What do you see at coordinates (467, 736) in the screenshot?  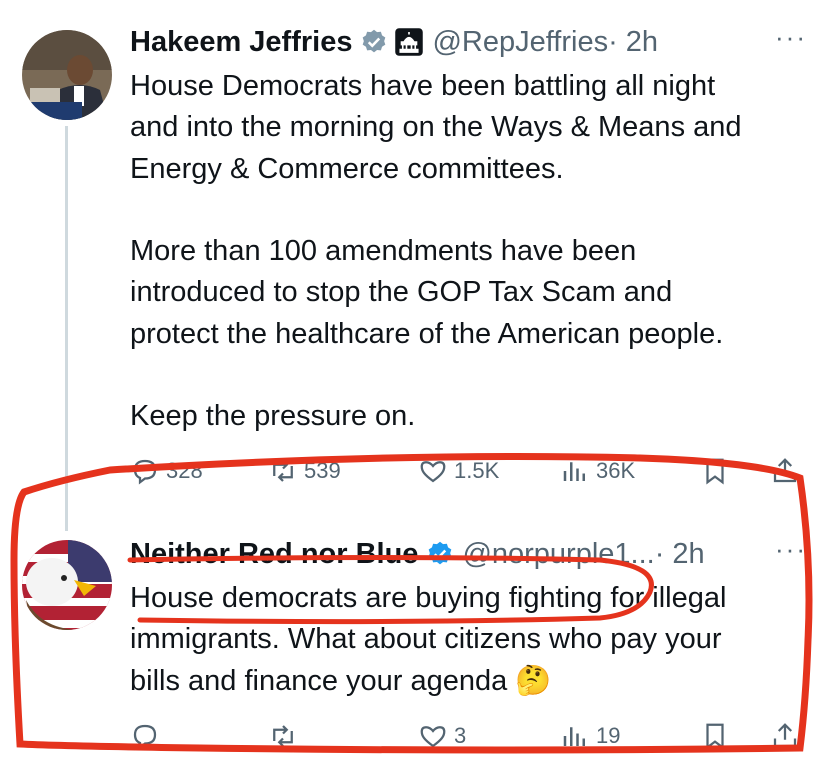 I see `tweet-actions: 3 19` at bounding box center [467, 736].